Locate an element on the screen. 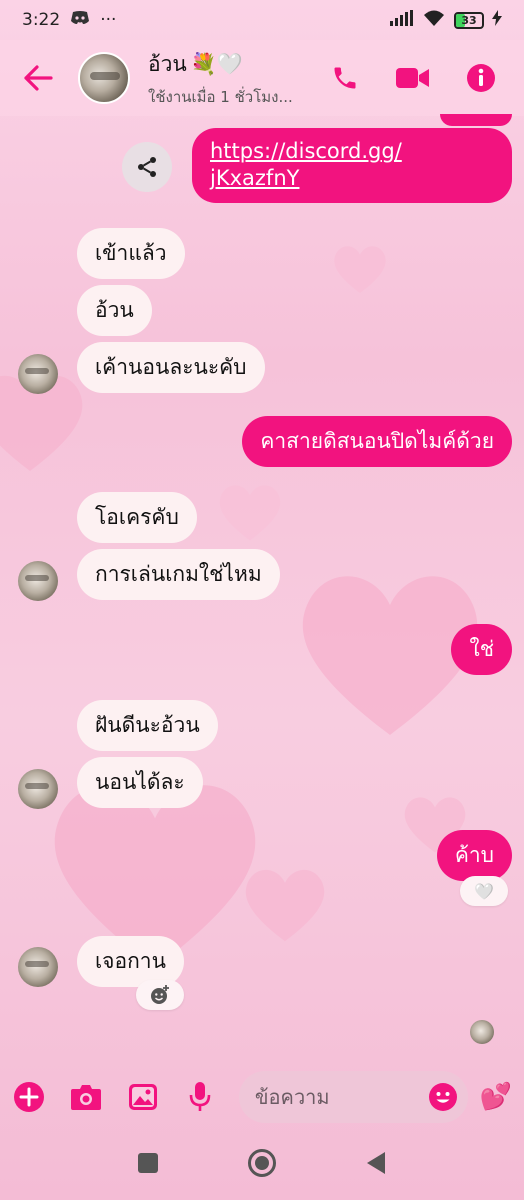 The image size is (524, 1200). message-bubble-incoming: เค้านอนละนะคับ is located at coordinates (171, 368).